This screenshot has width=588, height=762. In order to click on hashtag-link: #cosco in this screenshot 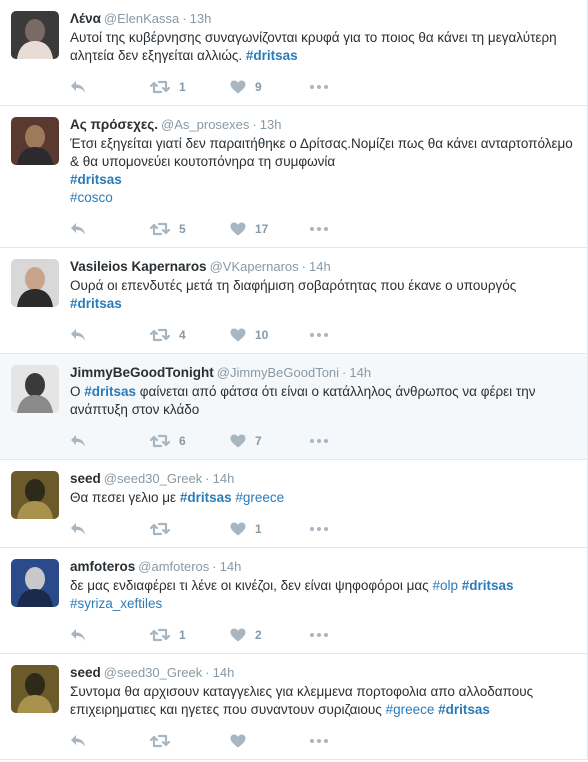, I will do `click(91, 197)`.